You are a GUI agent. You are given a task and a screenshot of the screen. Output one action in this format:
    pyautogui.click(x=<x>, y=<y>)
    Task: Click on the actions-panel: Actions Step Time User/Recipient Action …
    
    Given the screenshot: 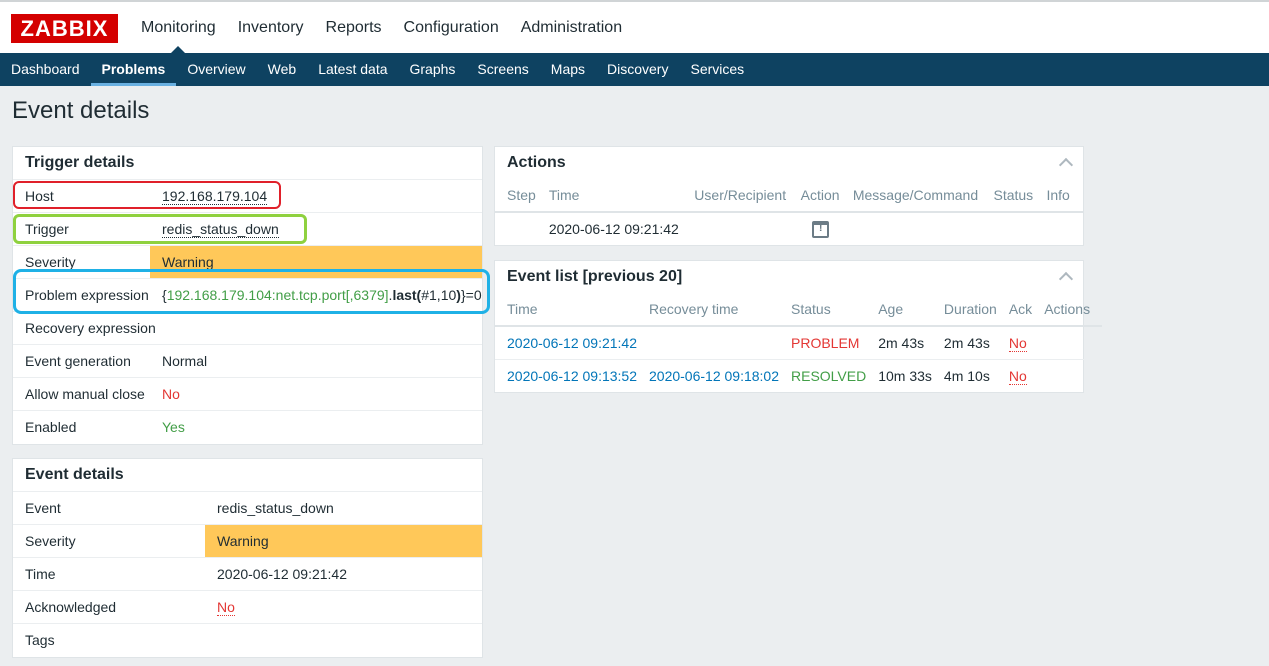 What is the action you would take?
    pyautogui.click(x=789, y=196)
    